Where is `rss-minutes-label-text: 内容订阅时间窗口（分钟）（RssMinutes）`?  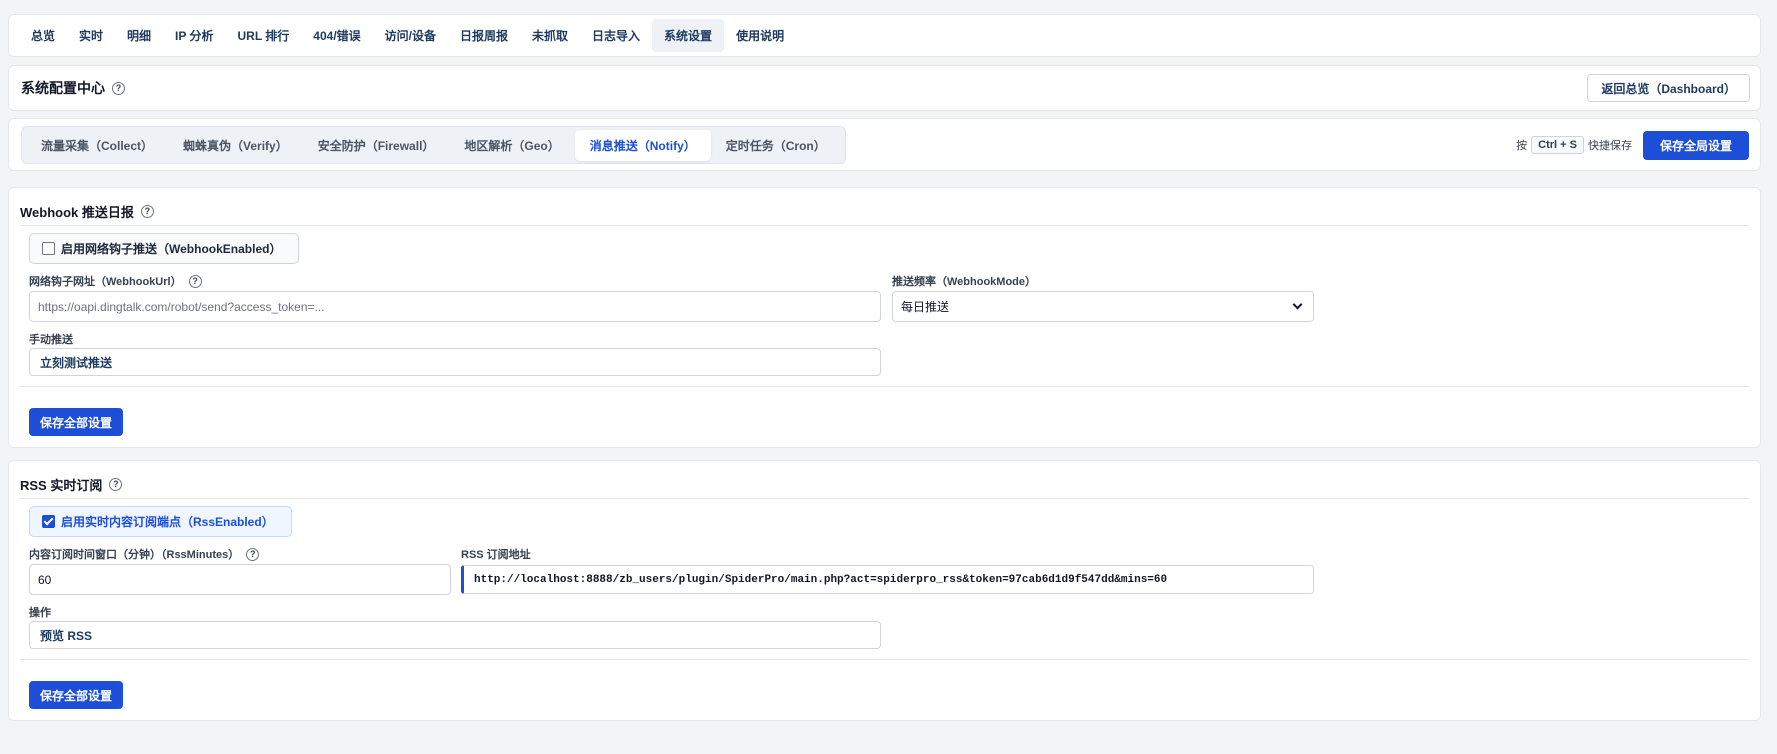
rss-minutes-label-text: 内容订阅时间窗口（分钟）（RssMinutes） is located at coordinates (134, 555).